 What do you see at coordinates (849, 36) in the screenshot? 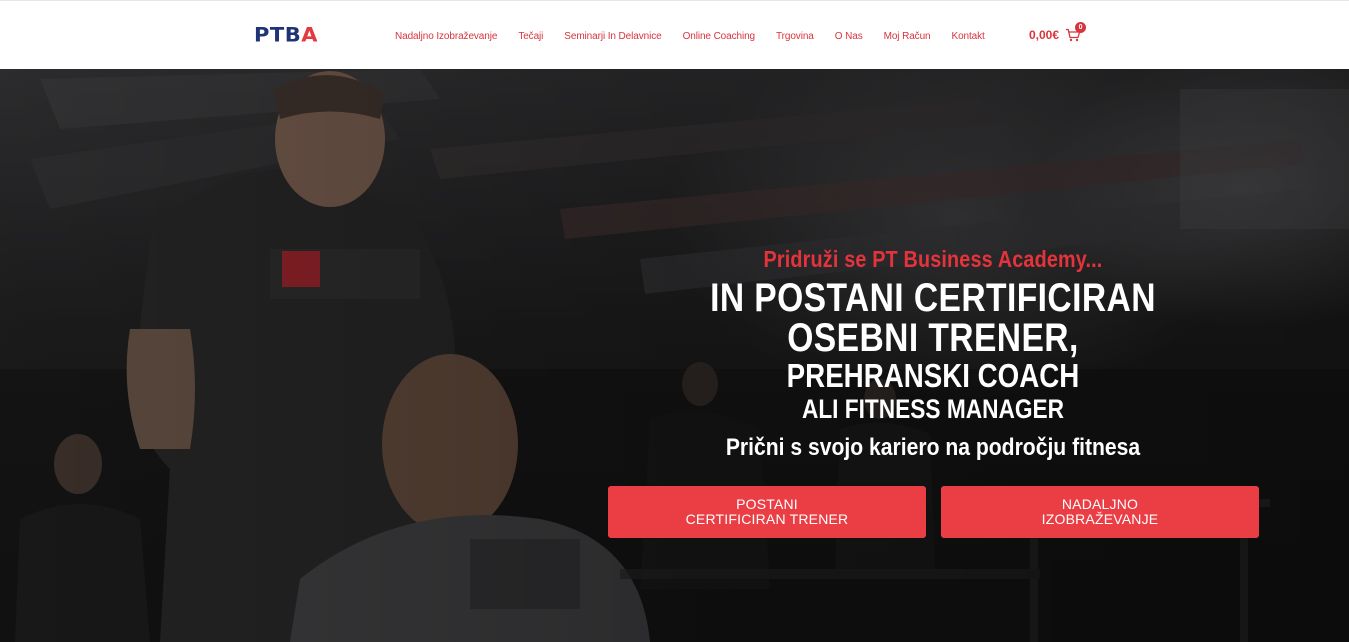
I see `nav-o-nas: O Nas` at bounding box center [849, 36].